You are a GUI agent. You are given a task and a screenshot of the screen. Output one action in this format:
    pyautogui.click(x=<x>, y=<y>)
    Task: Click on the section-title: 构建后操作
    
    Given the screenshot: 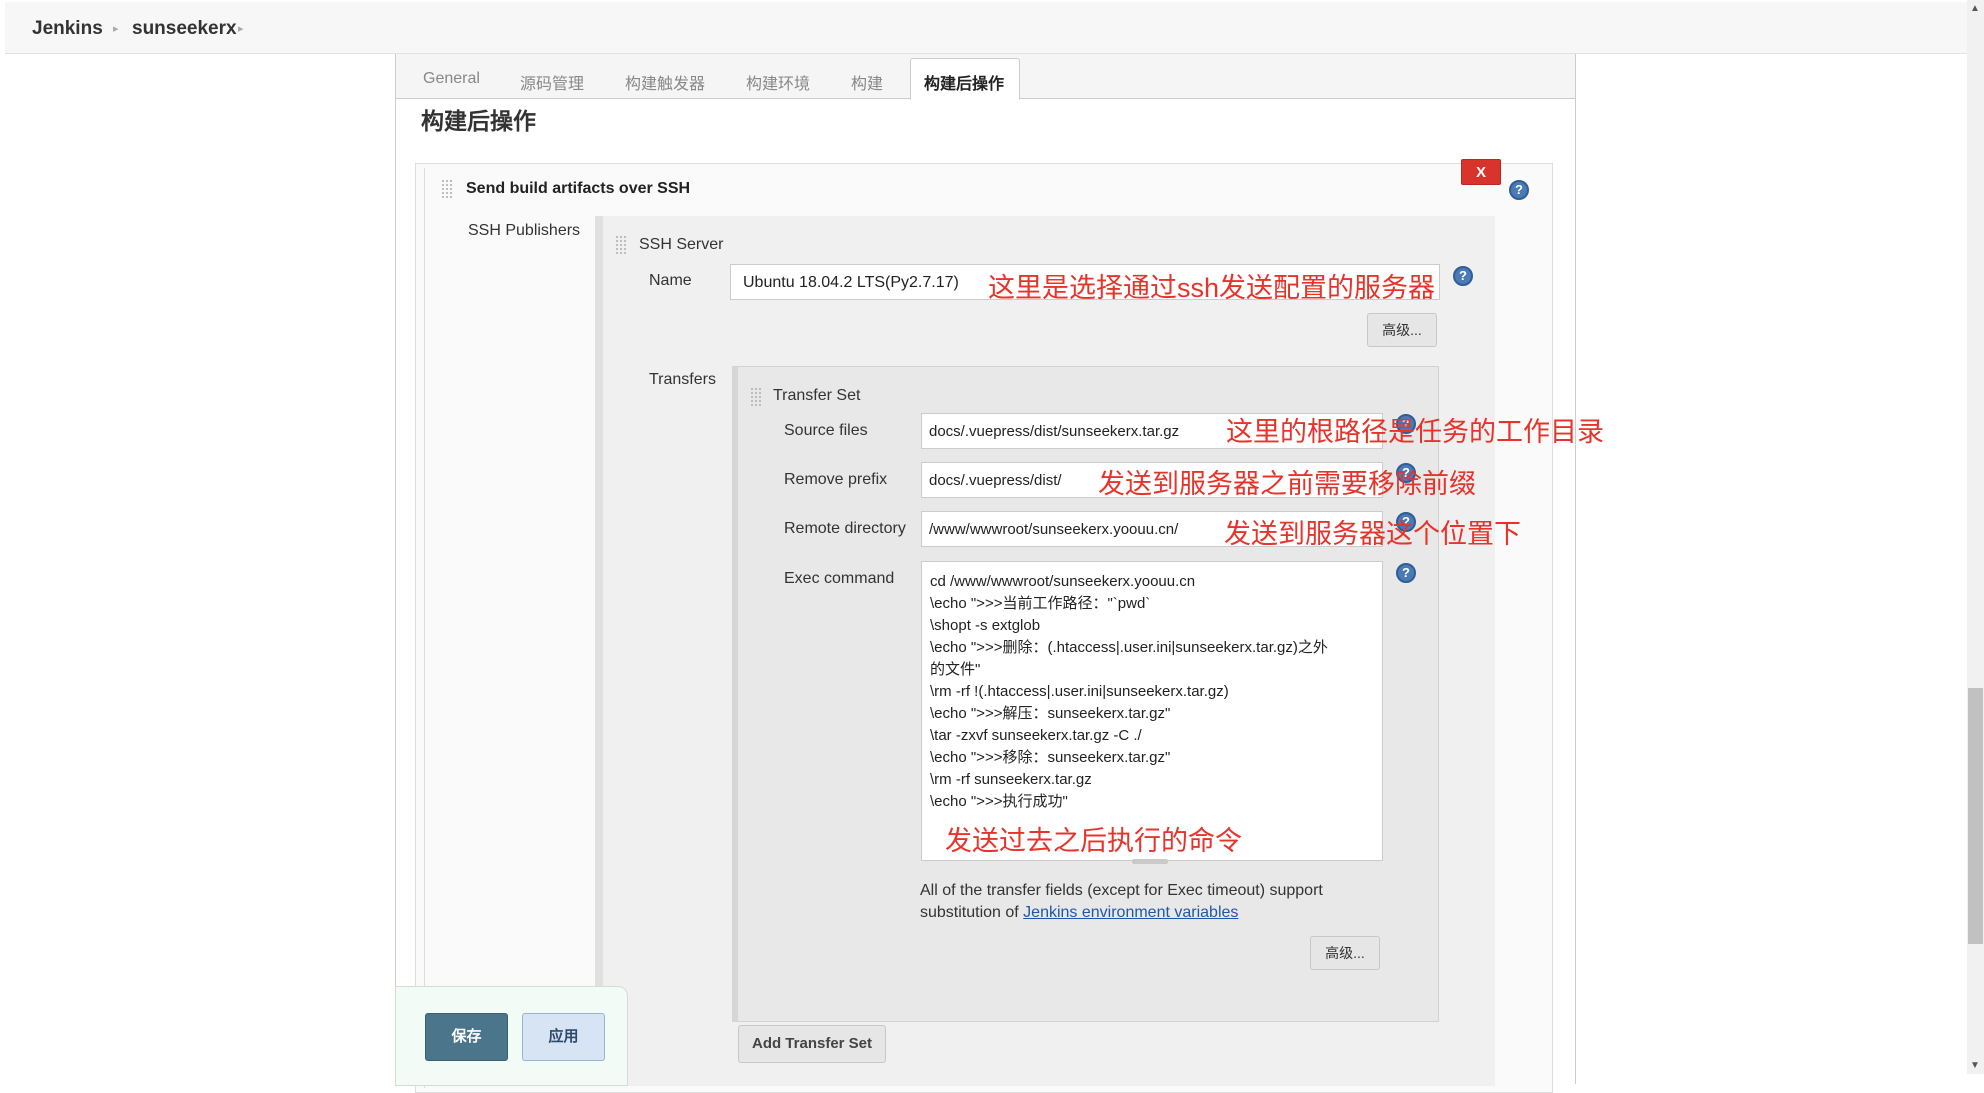 What is the action you would take?
    pyautogui.click(x=478, y=121)
    